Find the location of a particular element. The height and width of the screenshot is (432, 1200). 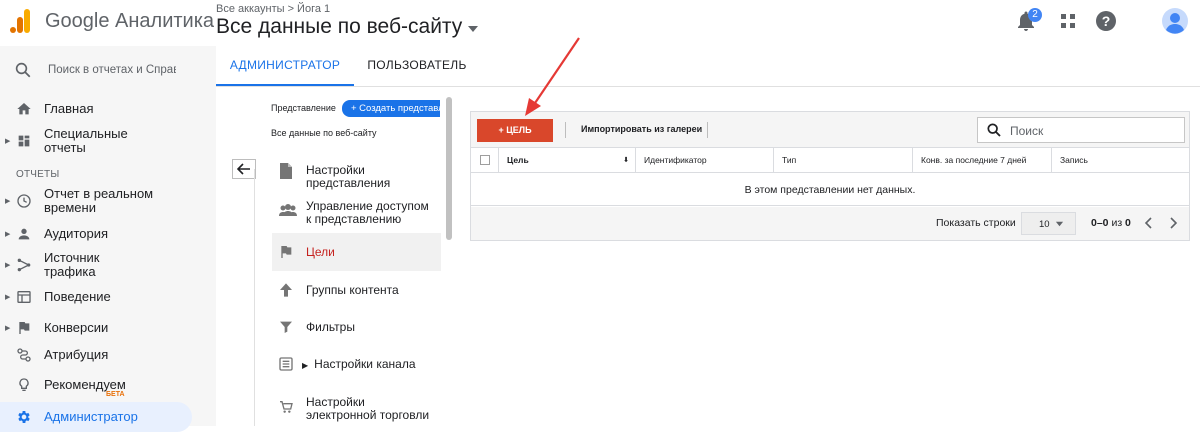

menu-view-settings: Настройки представления is located at coordinates (356, 175).